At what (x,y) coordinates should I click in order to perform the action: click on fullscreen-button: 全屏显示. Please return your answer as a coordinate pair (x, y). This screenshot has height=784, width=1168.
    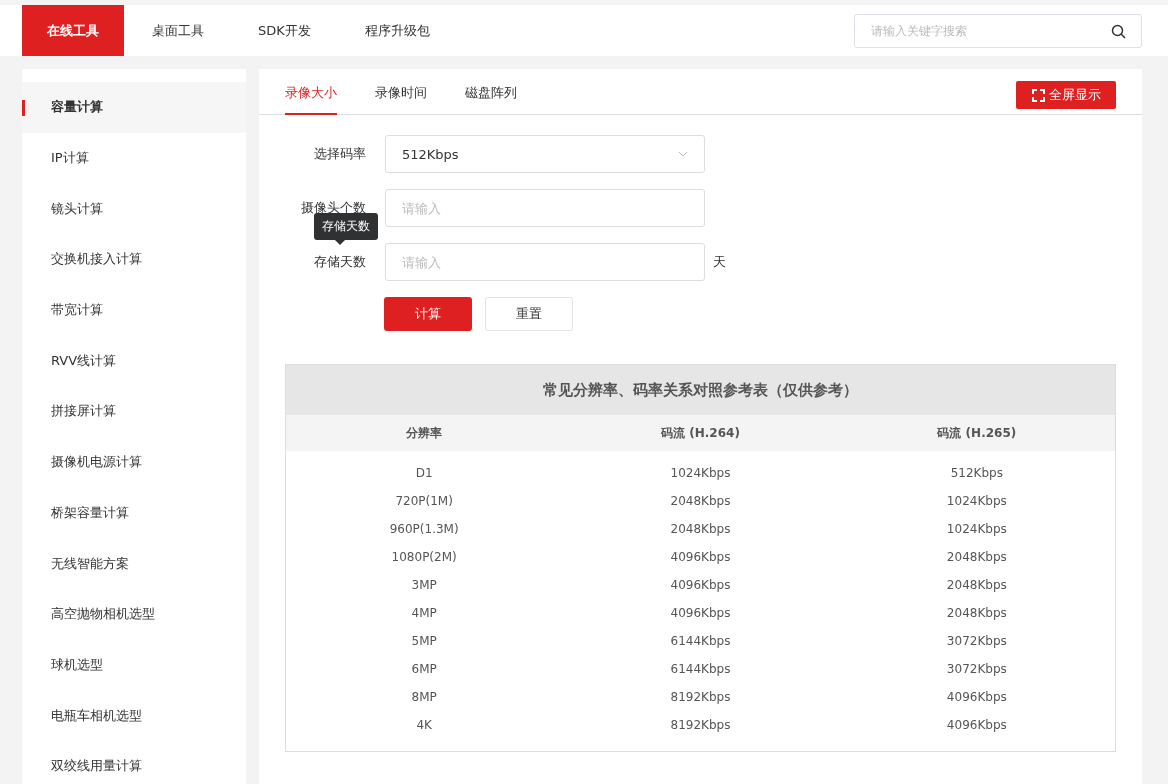
    Looking at the image, I should click on (1066, 95).